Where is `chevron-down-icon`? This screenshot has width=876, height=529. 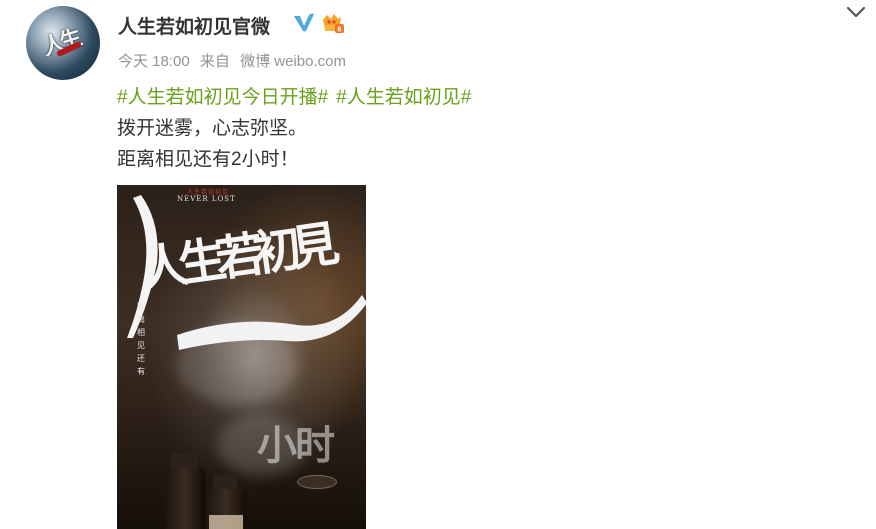 chevron-down-icon is located at coordinates (856, 12).